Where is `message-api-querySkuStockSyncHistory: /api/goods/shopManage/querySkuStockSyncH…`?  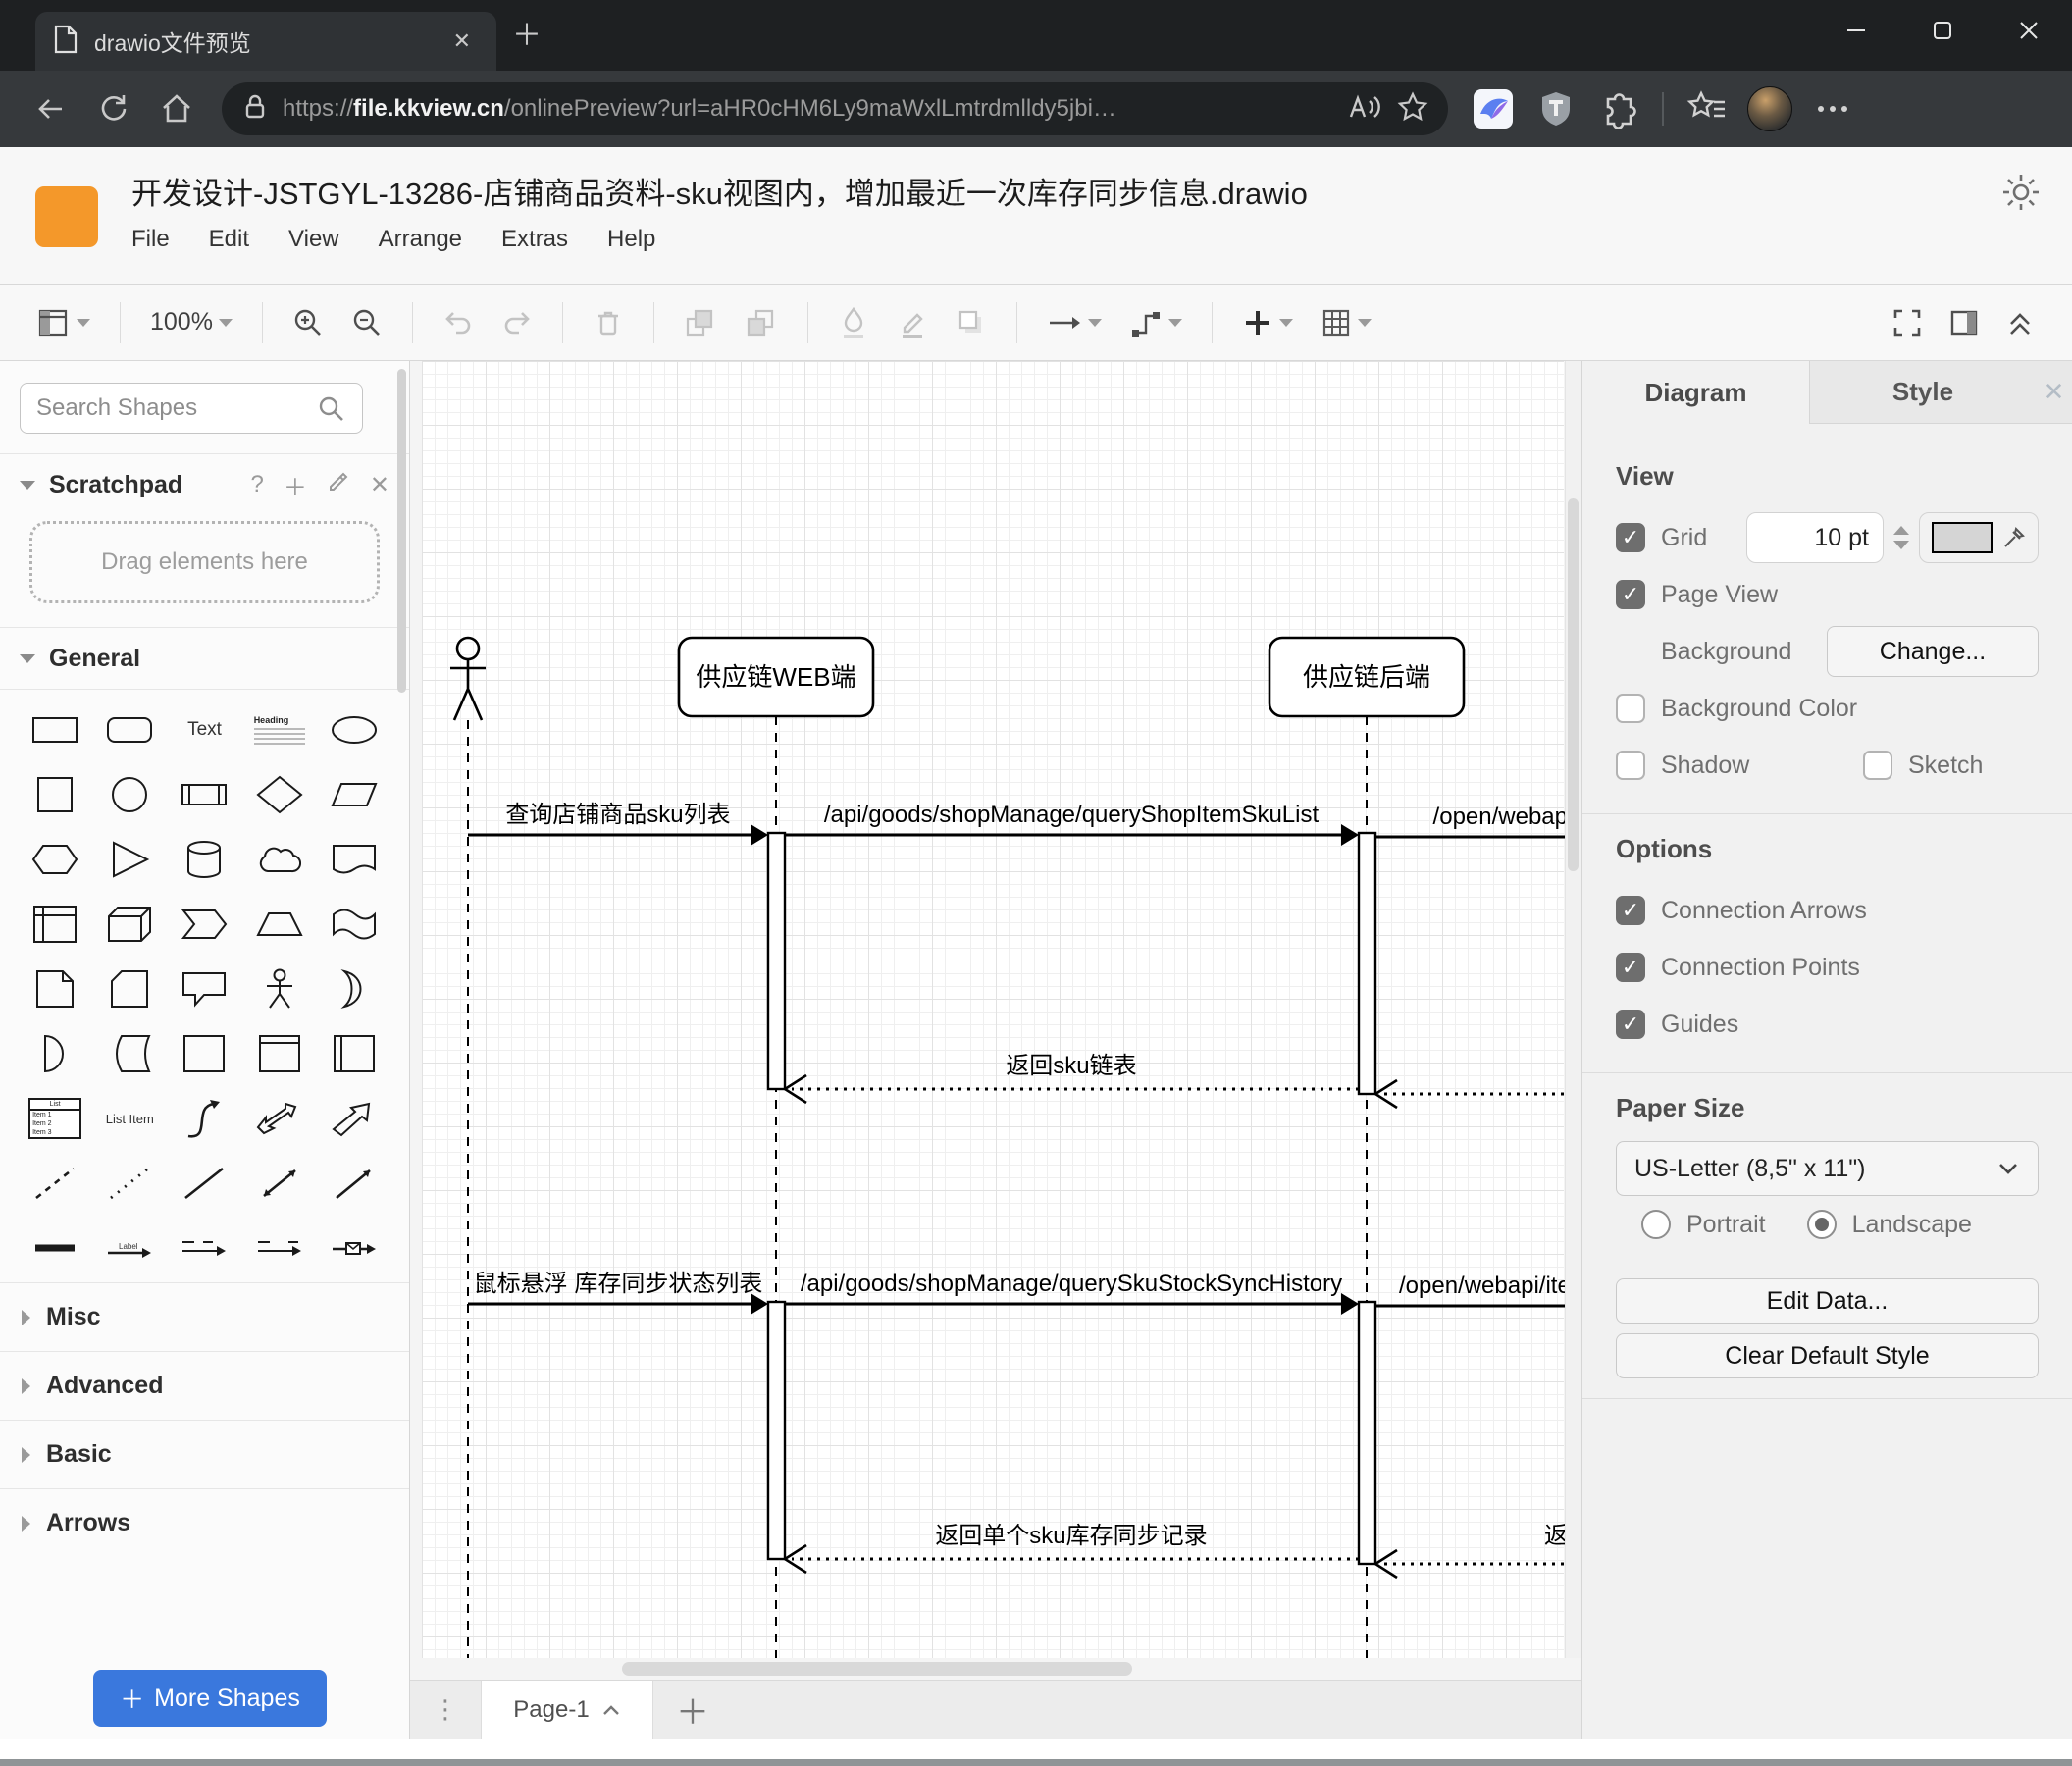
message-api-querySkuStockSyncHistory: /api/goods/shopManage/querySkuStockSyncH… is located at coordinates (1072, 1293).